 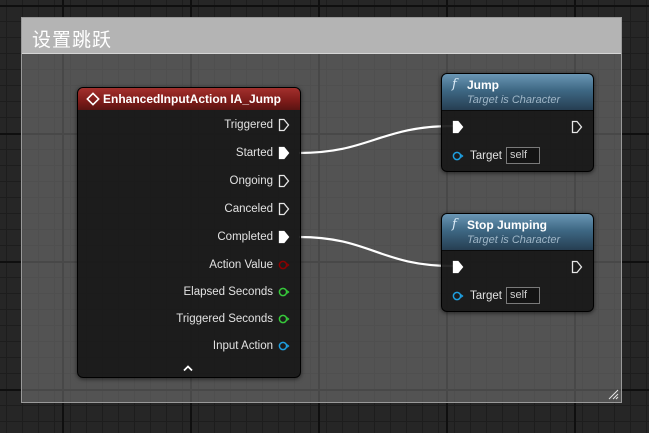 I want to click on pin-input-action: Input Action, so click(x=251, y=346).